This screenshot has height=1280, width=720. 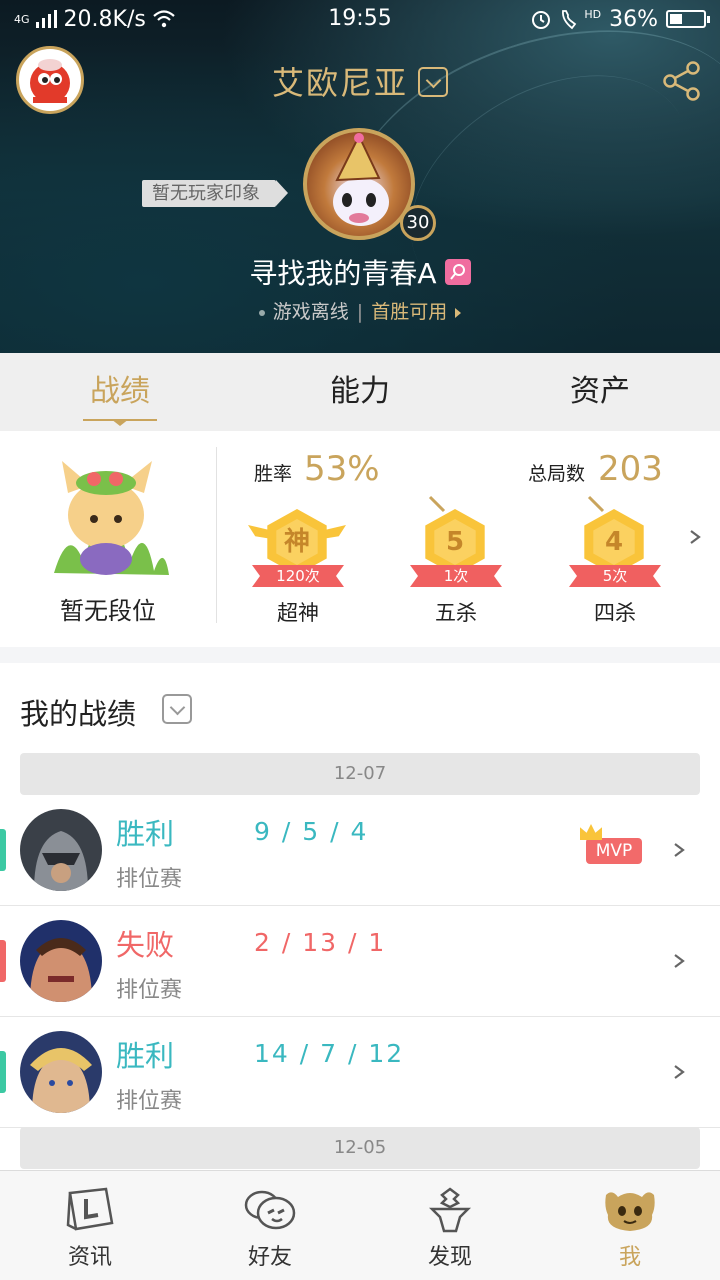 I want to click on nav-label: 好友, so click(x=269, y=1257).